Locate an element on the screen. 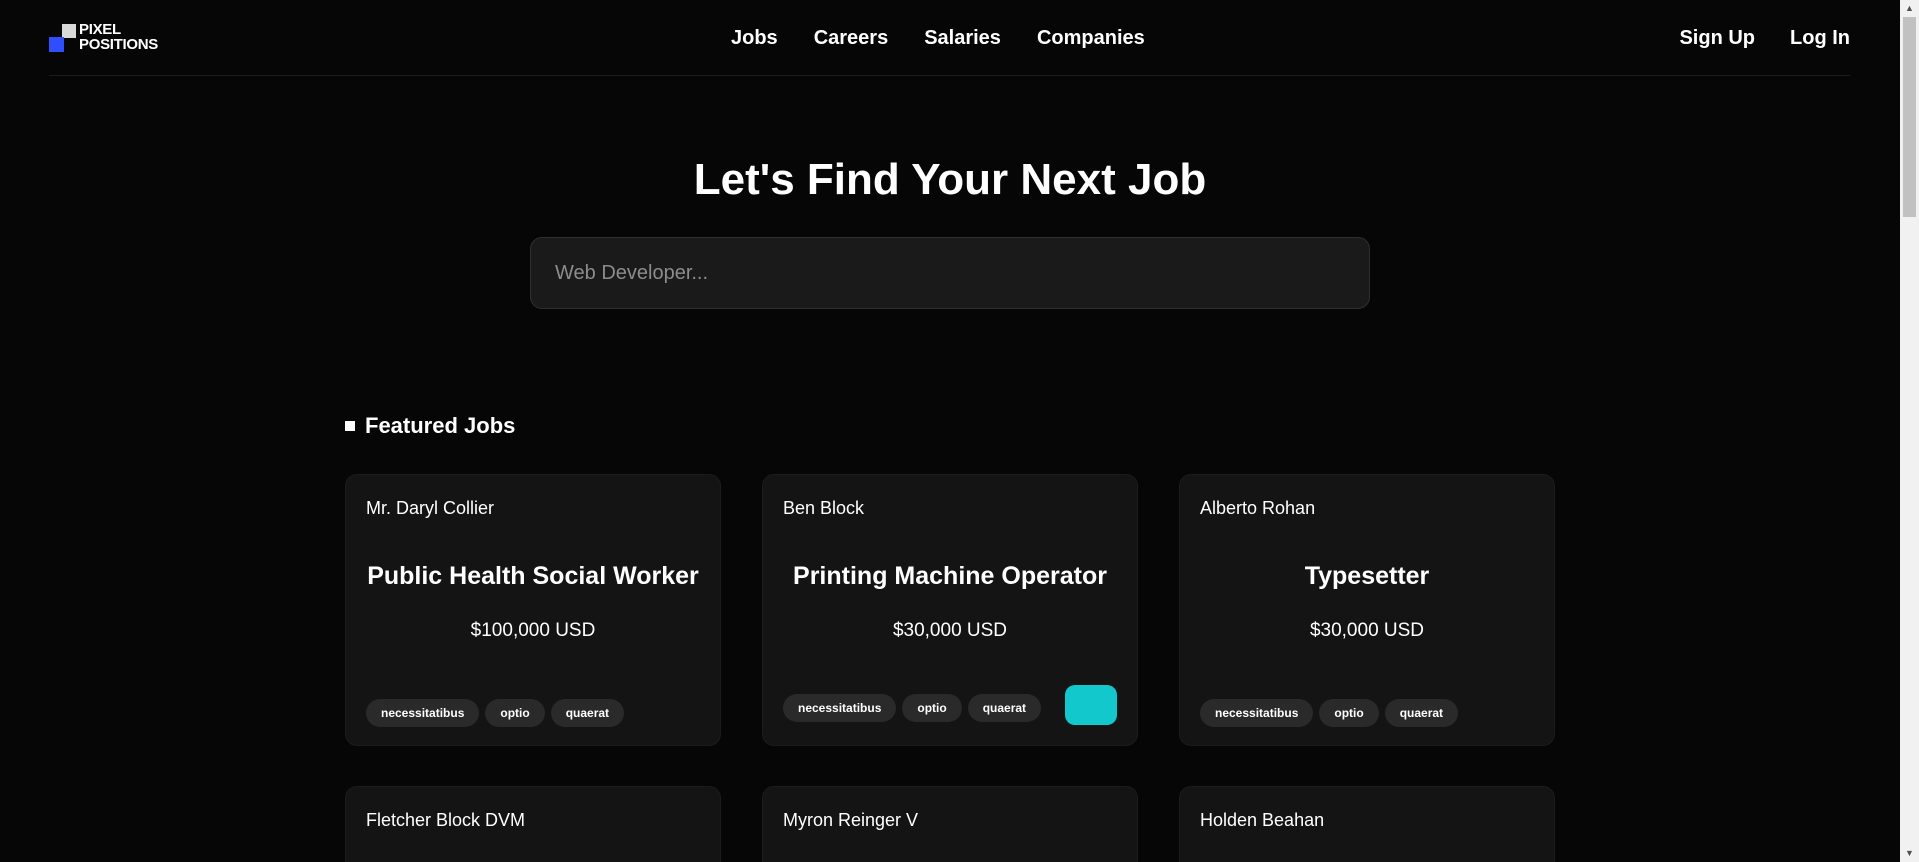  job-employer: Myron Reinger V is located at coordinates (851, 820).